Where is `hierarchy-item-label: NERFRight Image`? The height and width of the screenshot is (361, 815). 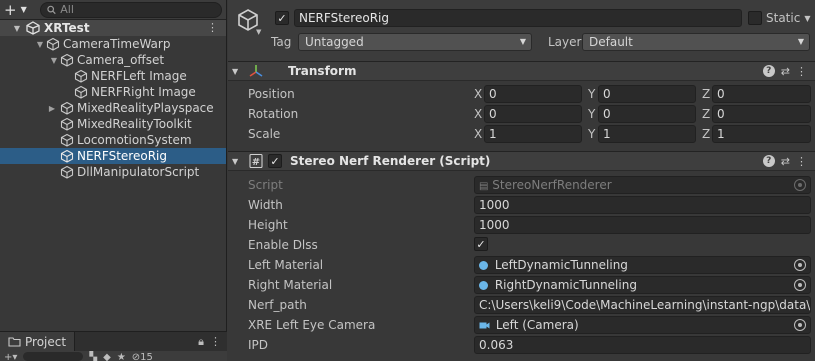
hierarchy-item-label: NERFRight Image is located at coordinates (143, 92).